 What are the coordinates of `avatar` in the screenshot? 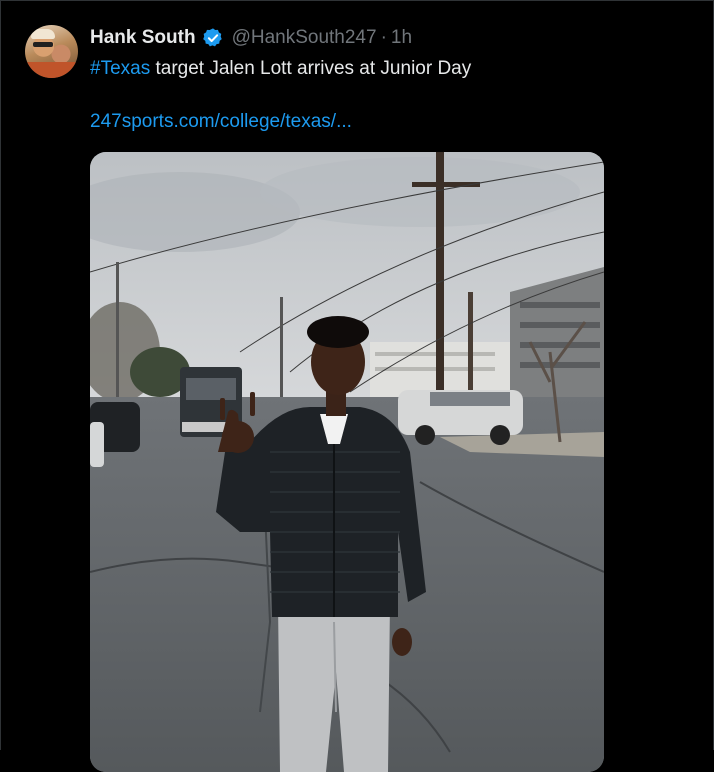 It's located at (51, 51).